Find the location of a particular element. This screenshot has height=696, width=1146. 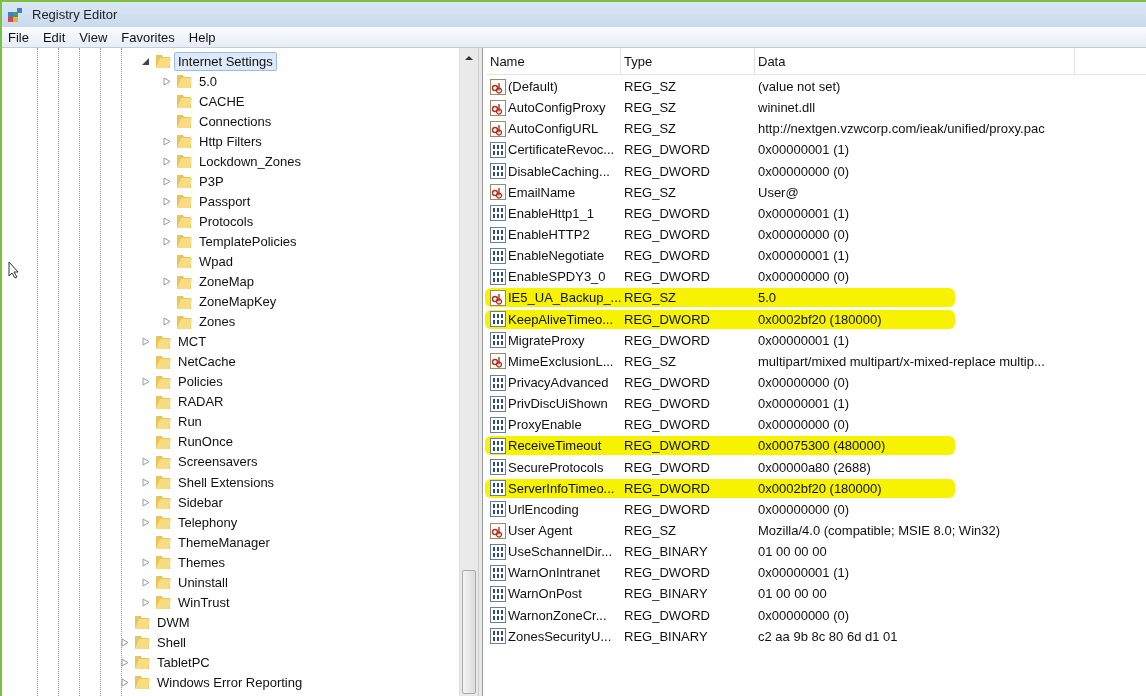

value-name: MigrateProxy is located at coordinates (546, 340).